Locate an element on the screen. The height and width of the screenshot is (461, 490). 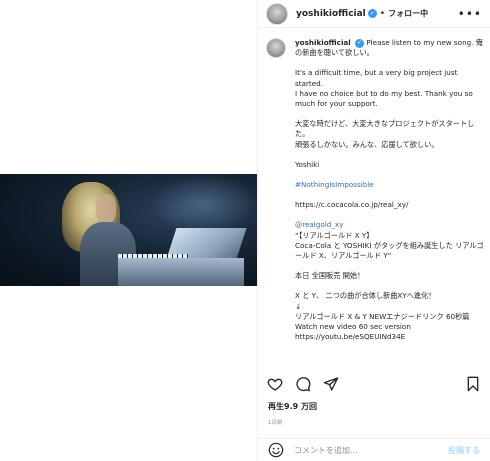
save-button is located at coordinates (473, 384).